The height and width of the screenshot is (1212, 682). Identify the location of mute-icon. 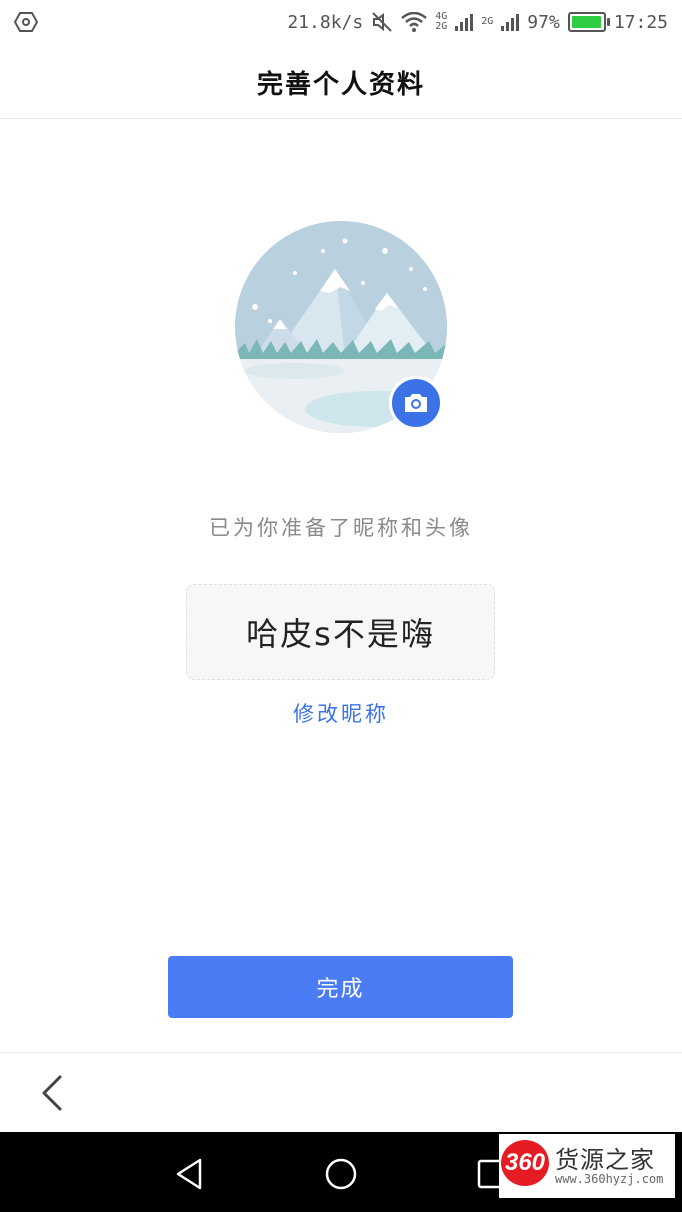
(382, 22).